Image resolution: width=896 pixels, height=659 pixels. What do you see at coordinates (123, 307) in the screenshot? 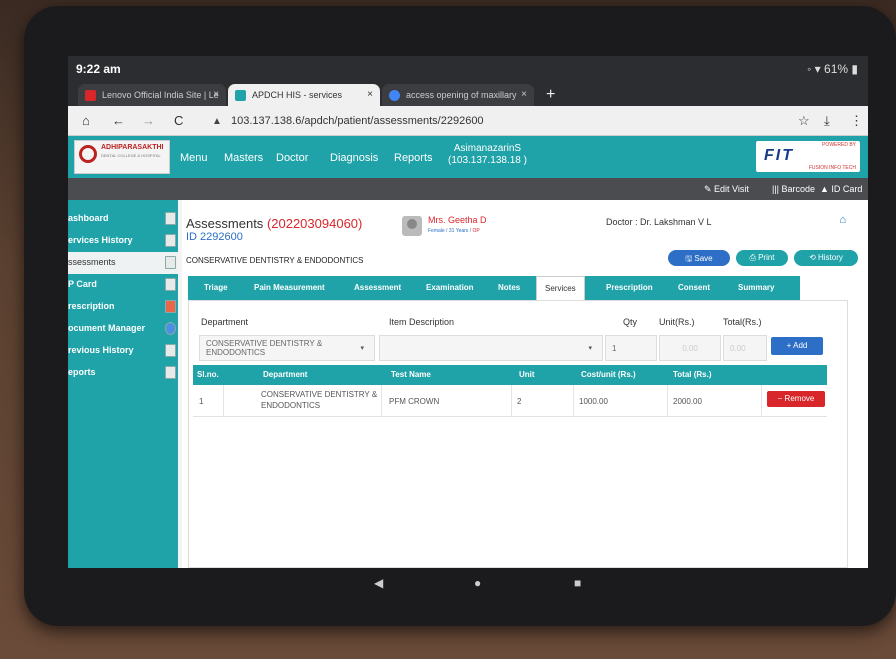
I see `sidebar-item-prescription: rescription` at bounding box center [123, 307].